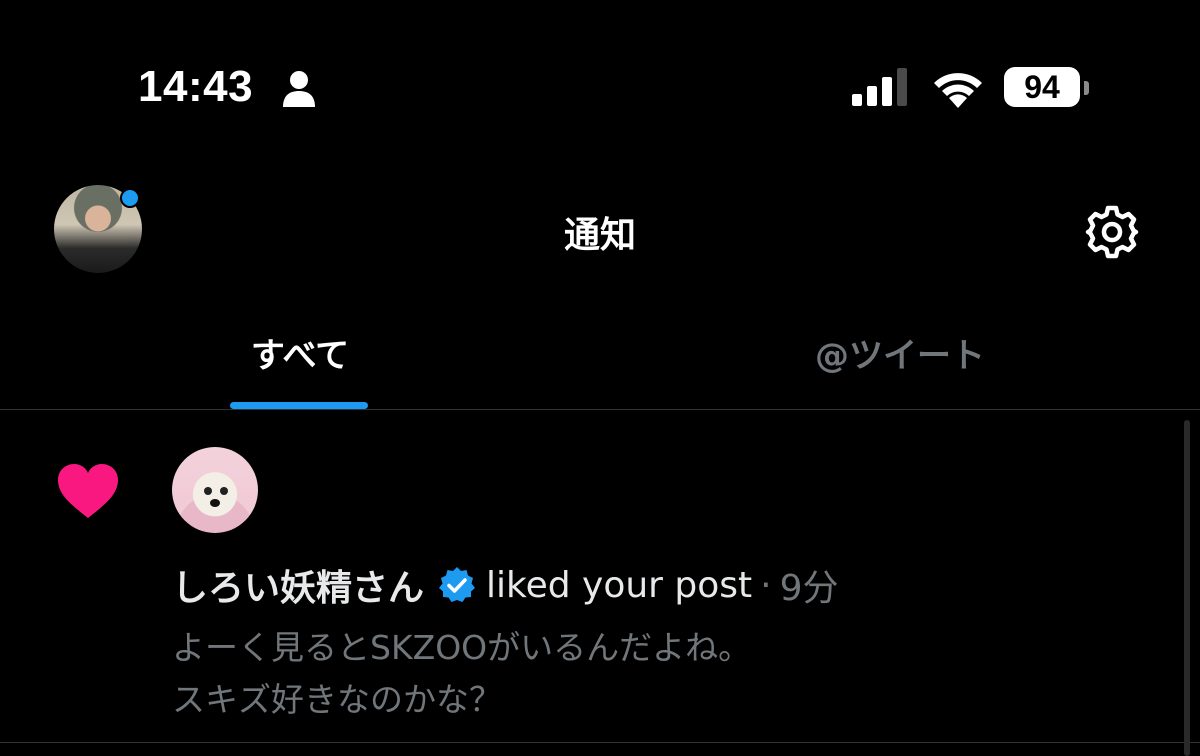 The height and width of the screenshot is (756, 1200). I want to click on battery-icon: 94, so click(1049, 88).